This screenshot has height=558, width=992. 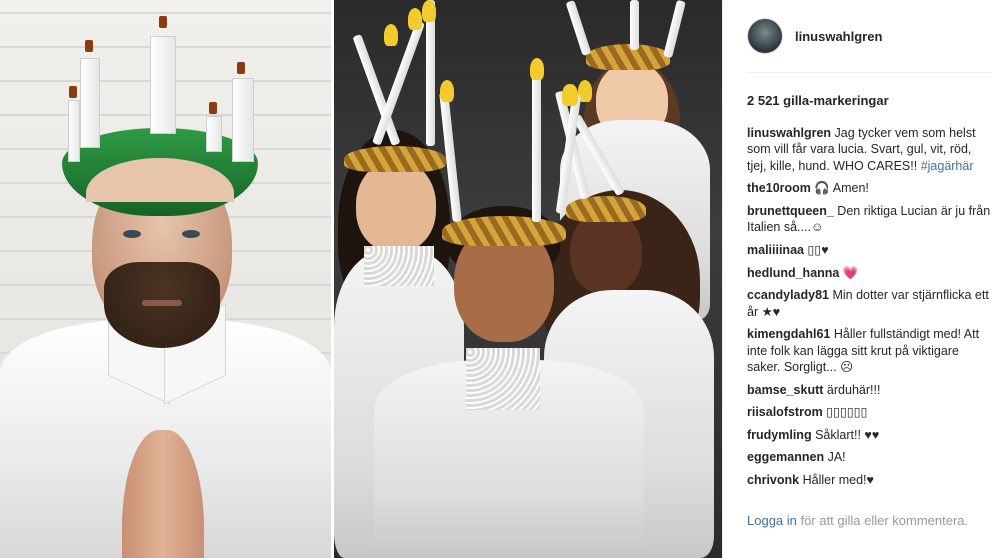 I want to click on comment-username: the10room, so click(x=779, y=188).